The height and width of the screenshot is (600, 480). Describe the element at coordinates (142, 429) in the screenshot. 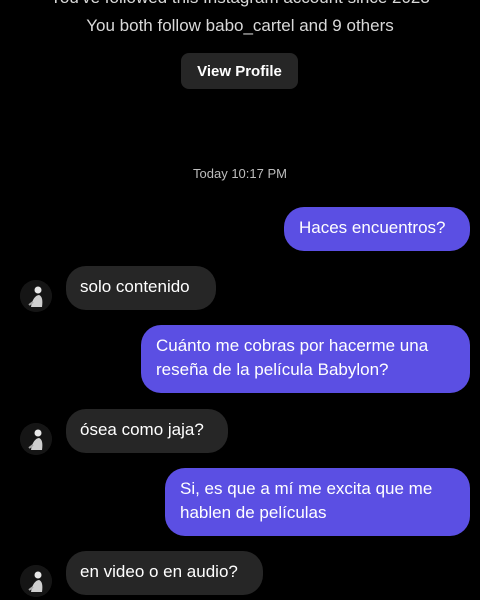

I see `message-text: ósea como jaja?` at that location.